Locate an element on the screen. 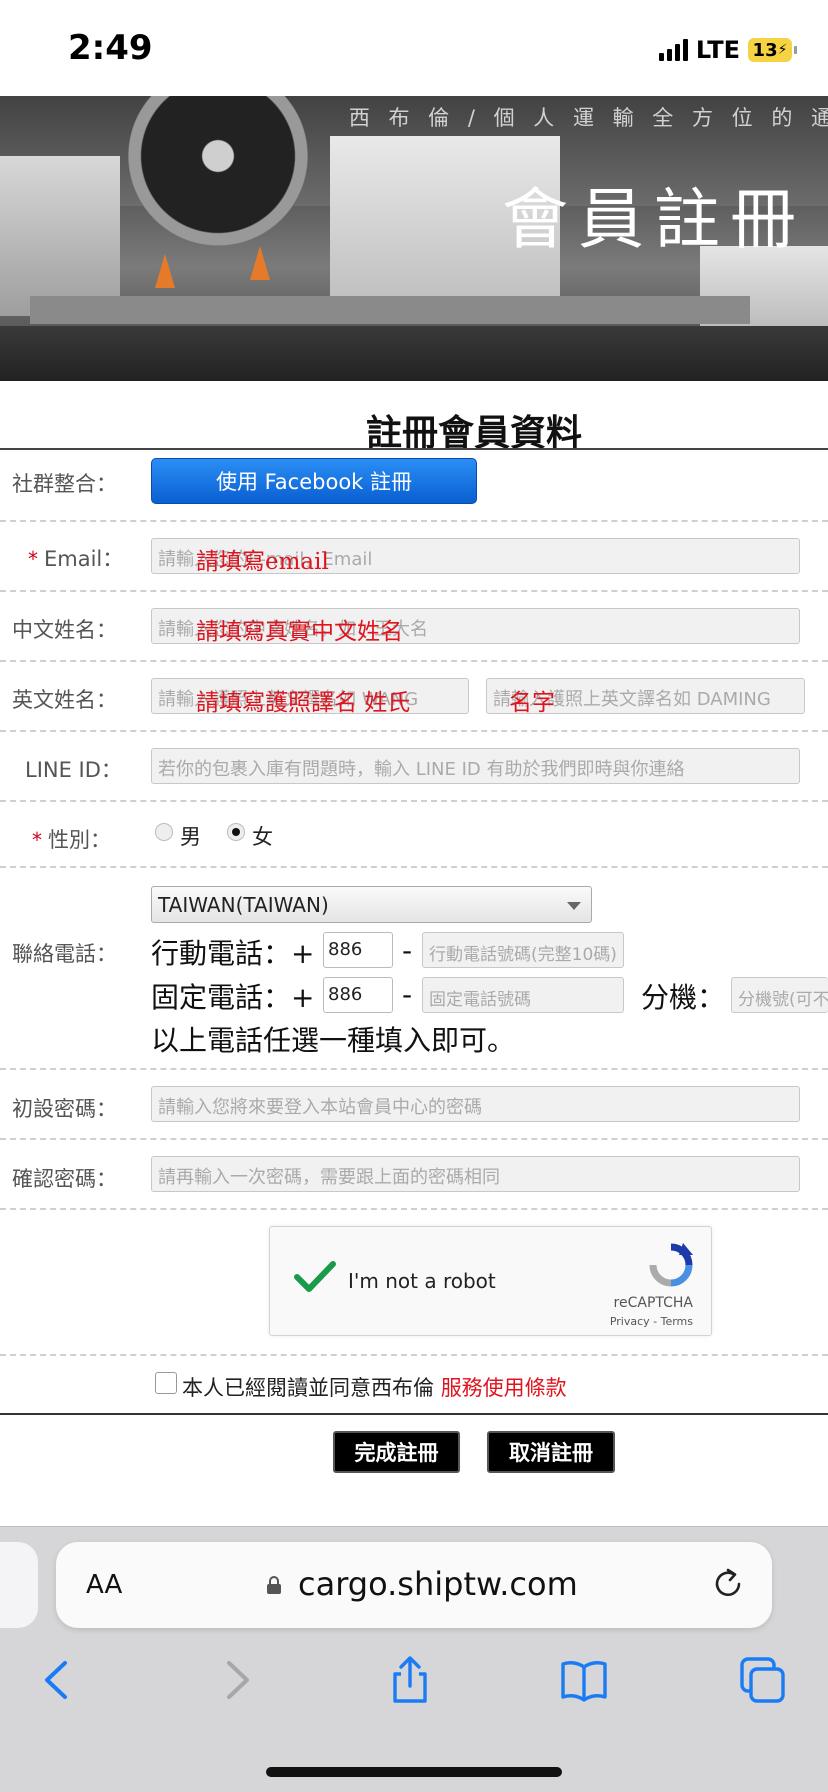 This screenshot has height=1792, width=828. chinese-name-hint-overlay: 請填寫真實中文姓名 is located at coordinates (299, 632).